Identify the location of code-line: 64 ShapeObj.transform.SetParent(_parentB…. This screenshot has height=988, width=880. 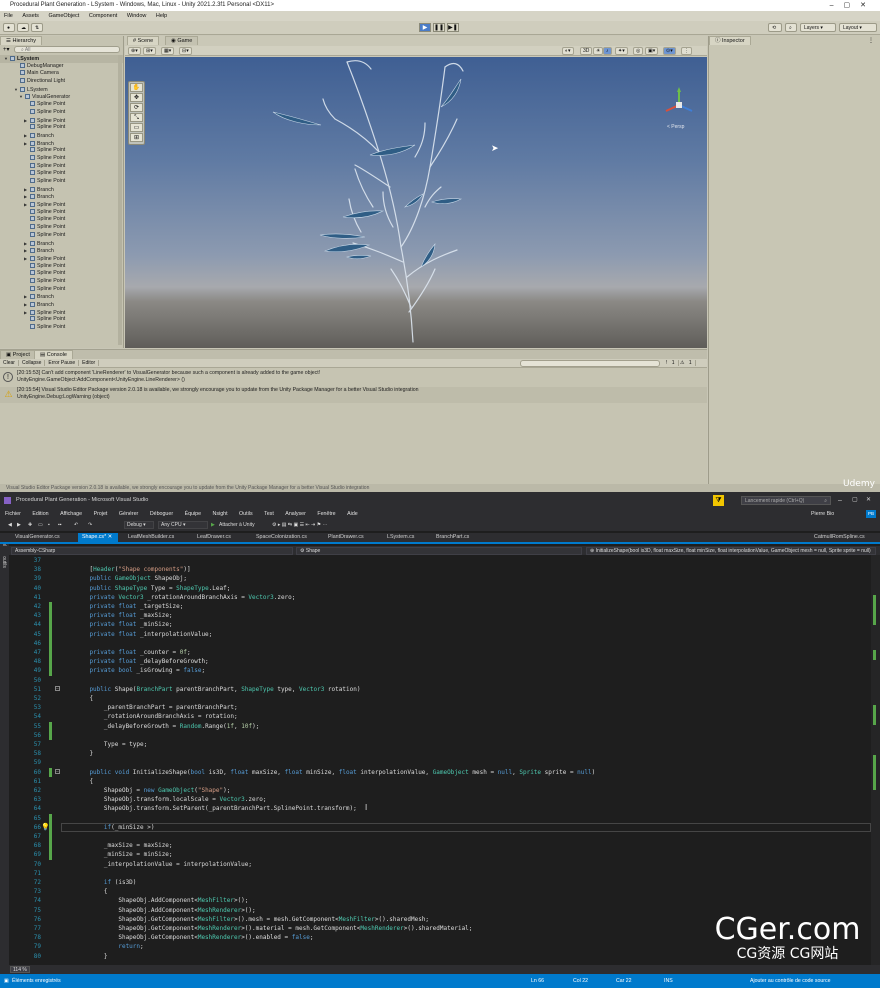
(440, 808).